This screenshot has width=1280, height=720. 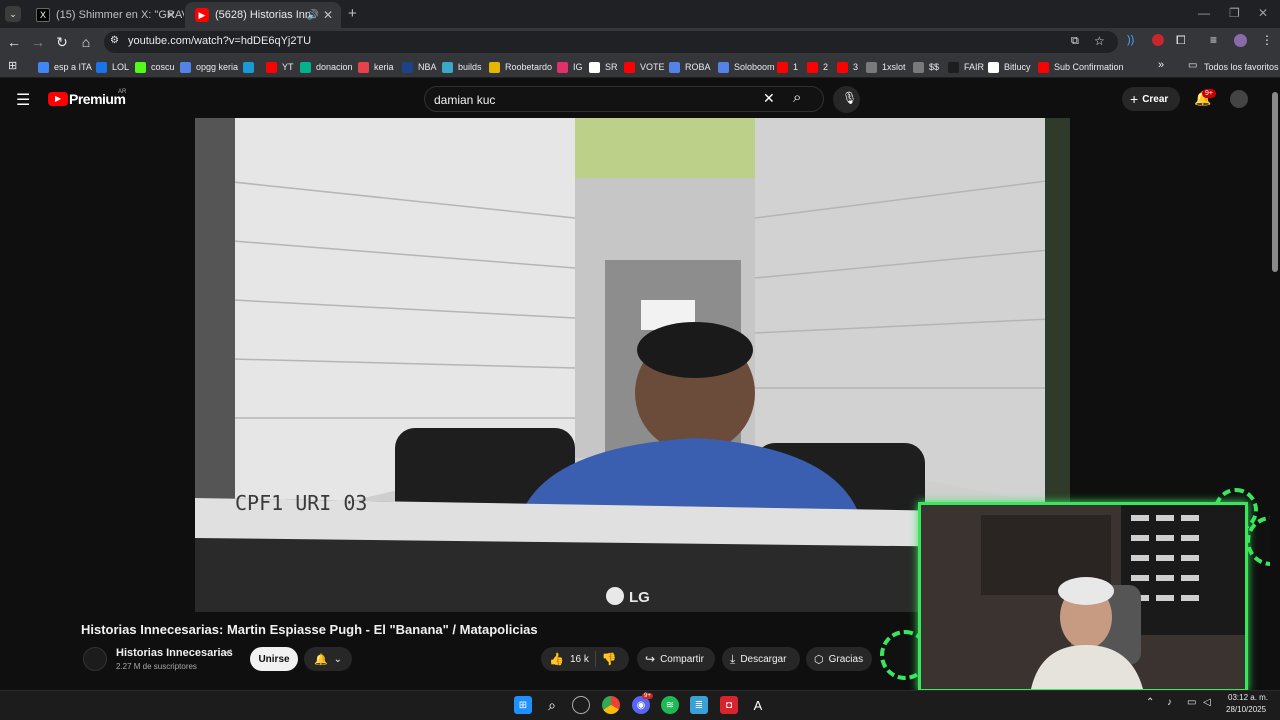 What do you see at coordinates (58, 99) in the screenshot?
I see `youtube-logo: ▶` at bounding box center [58, 99].